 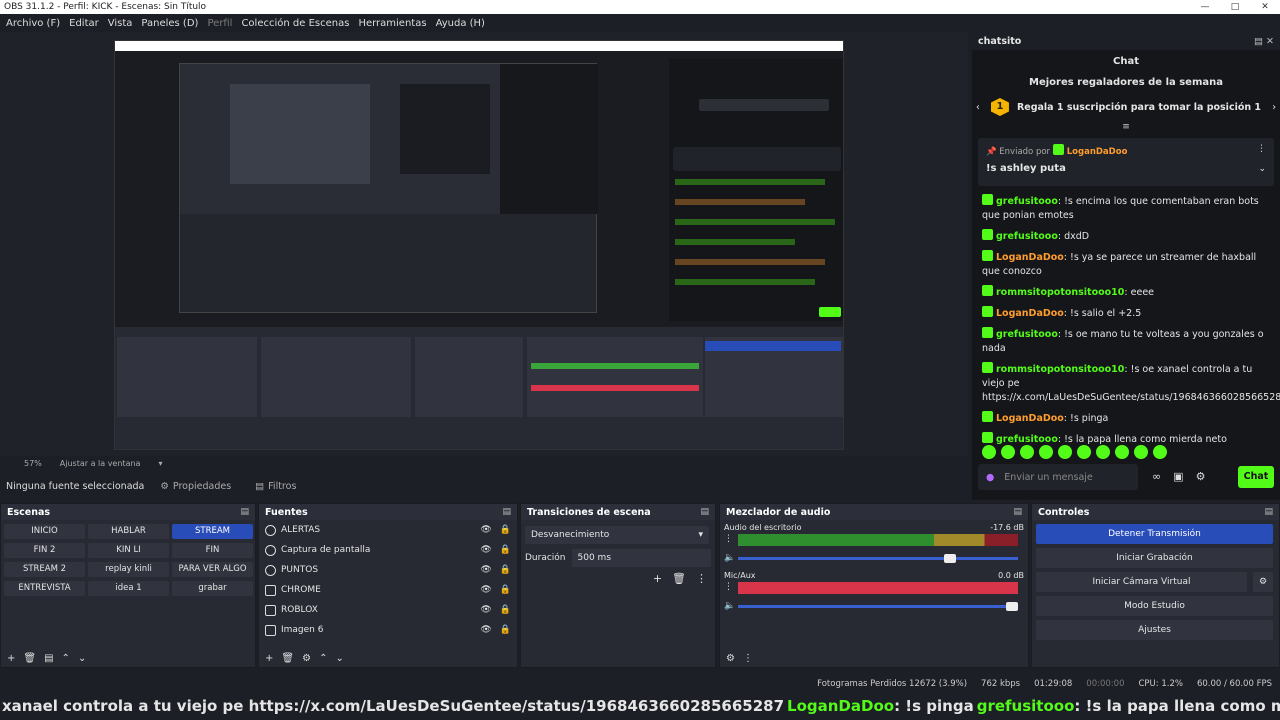 I want to click on menu-paneles: Paneles (D), so click(x=169, y=23).